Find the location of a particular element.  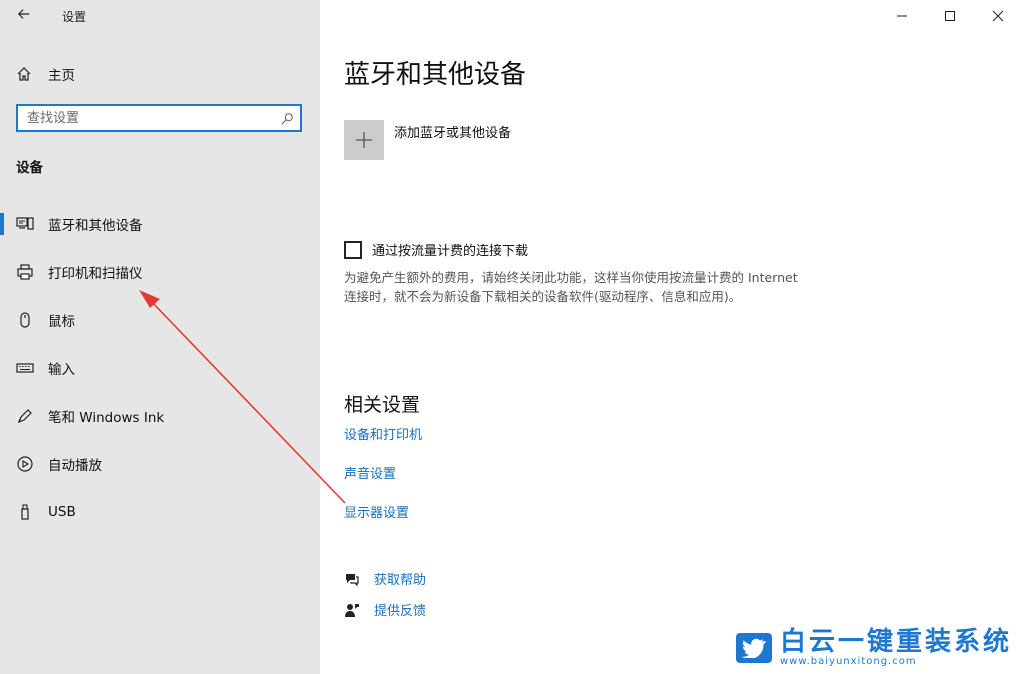

search-box is located at coordinates (159, 118).